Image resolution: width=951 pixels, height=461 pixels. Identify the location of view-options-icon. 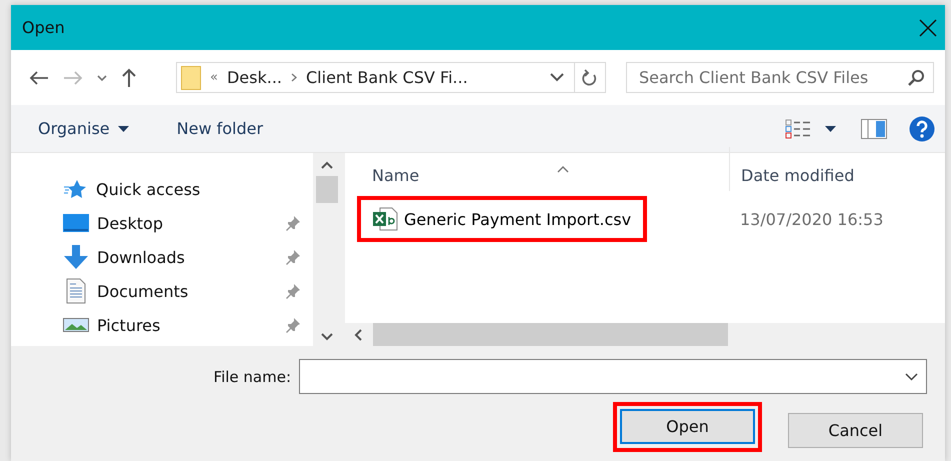
(812, 128).